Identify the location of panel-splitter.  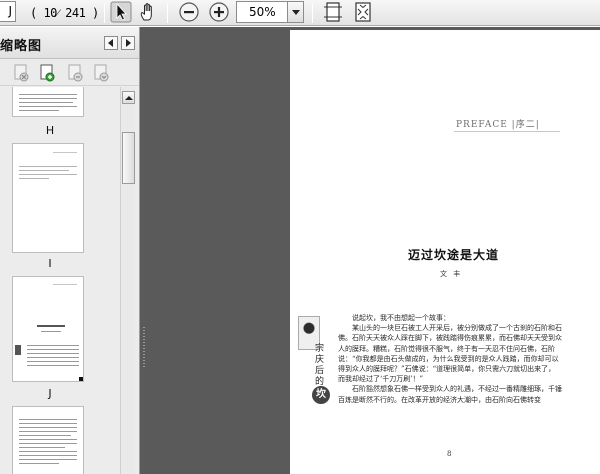
(144, 250).